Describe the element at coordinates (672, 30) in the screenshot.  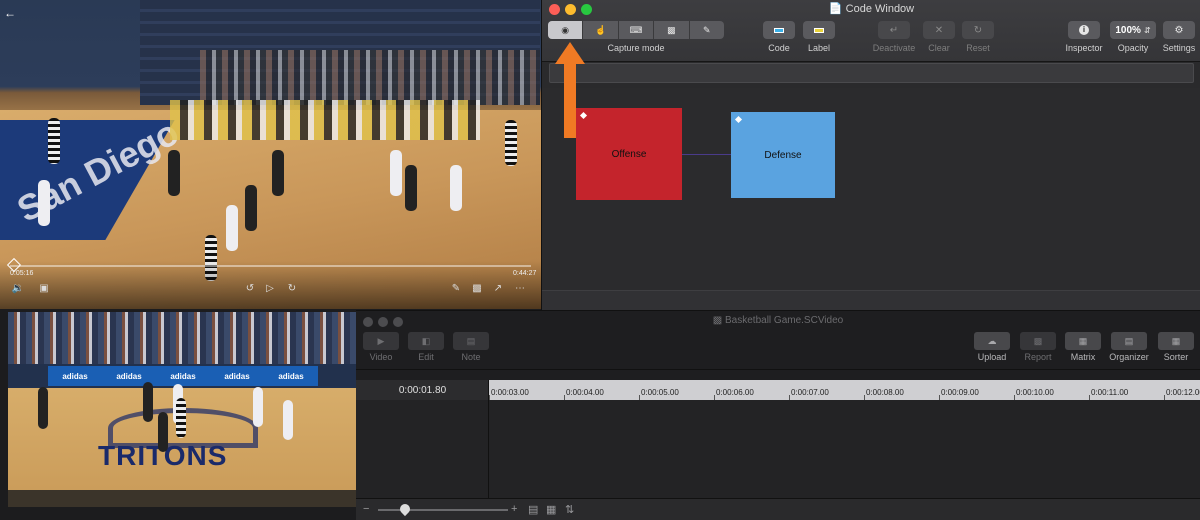
I see `bar-chart-icon: ▩` at that location.